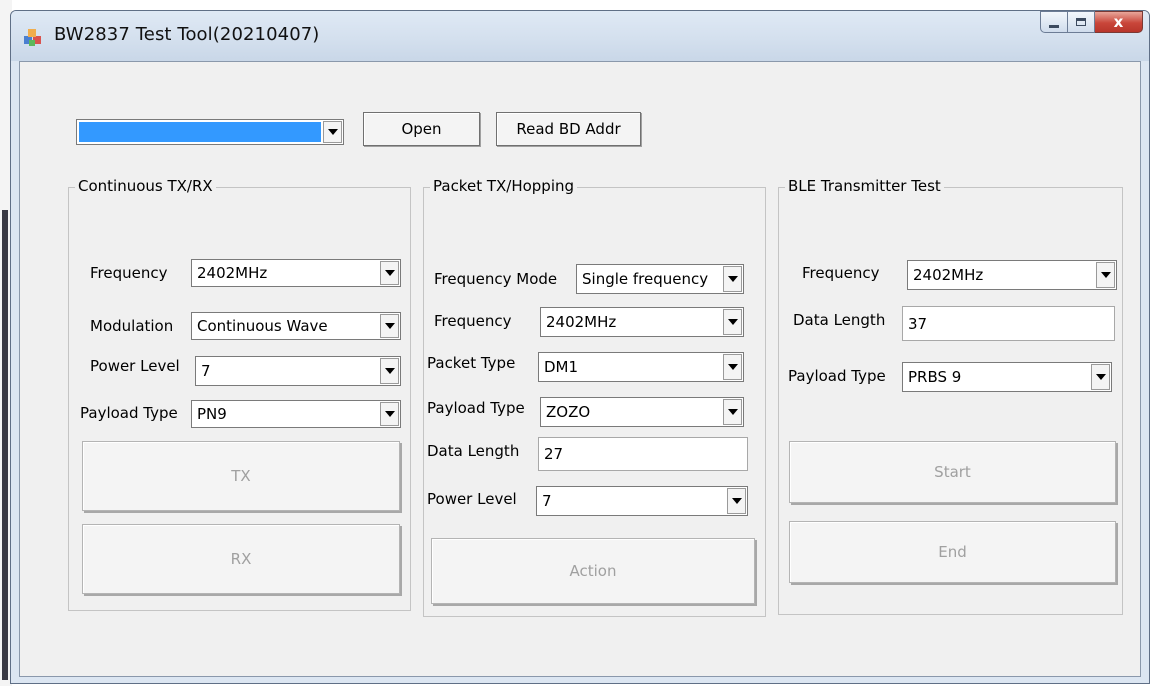  Describe the element at coordinates (918, 323) in the screenshot. I see `ble-data-length-value: 37` at that location.